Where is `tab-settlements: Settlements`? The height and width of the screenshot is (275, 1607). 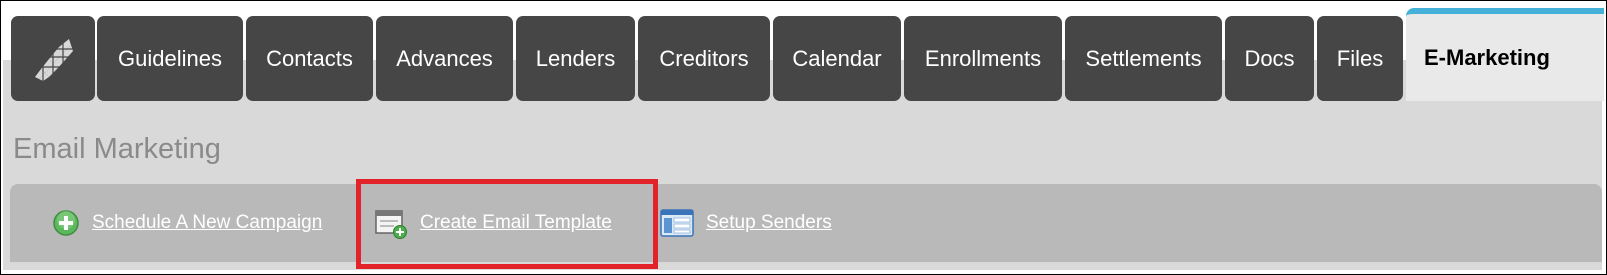
tab-settlements: Settlements is located at coordinates (1143, 58).